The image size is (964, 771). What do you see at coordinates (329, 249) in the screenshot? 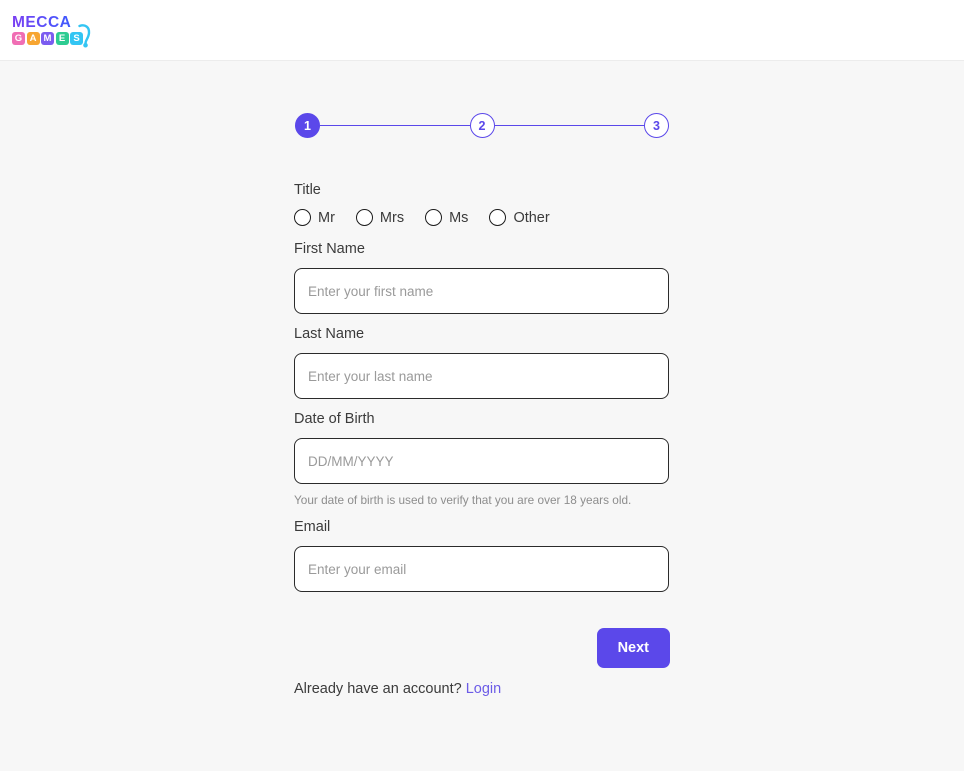
I see `first-name-label: First Name` at bounding box center [329, 249].